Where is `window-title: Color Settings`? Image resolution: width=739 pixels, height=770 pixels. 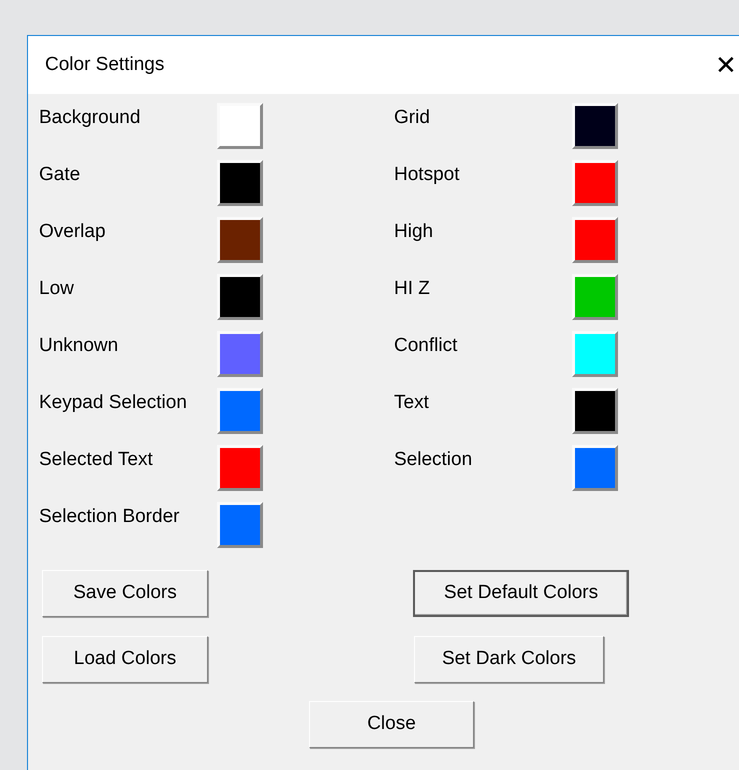 window-title: Color Settings is located at coordinates (104, 64).